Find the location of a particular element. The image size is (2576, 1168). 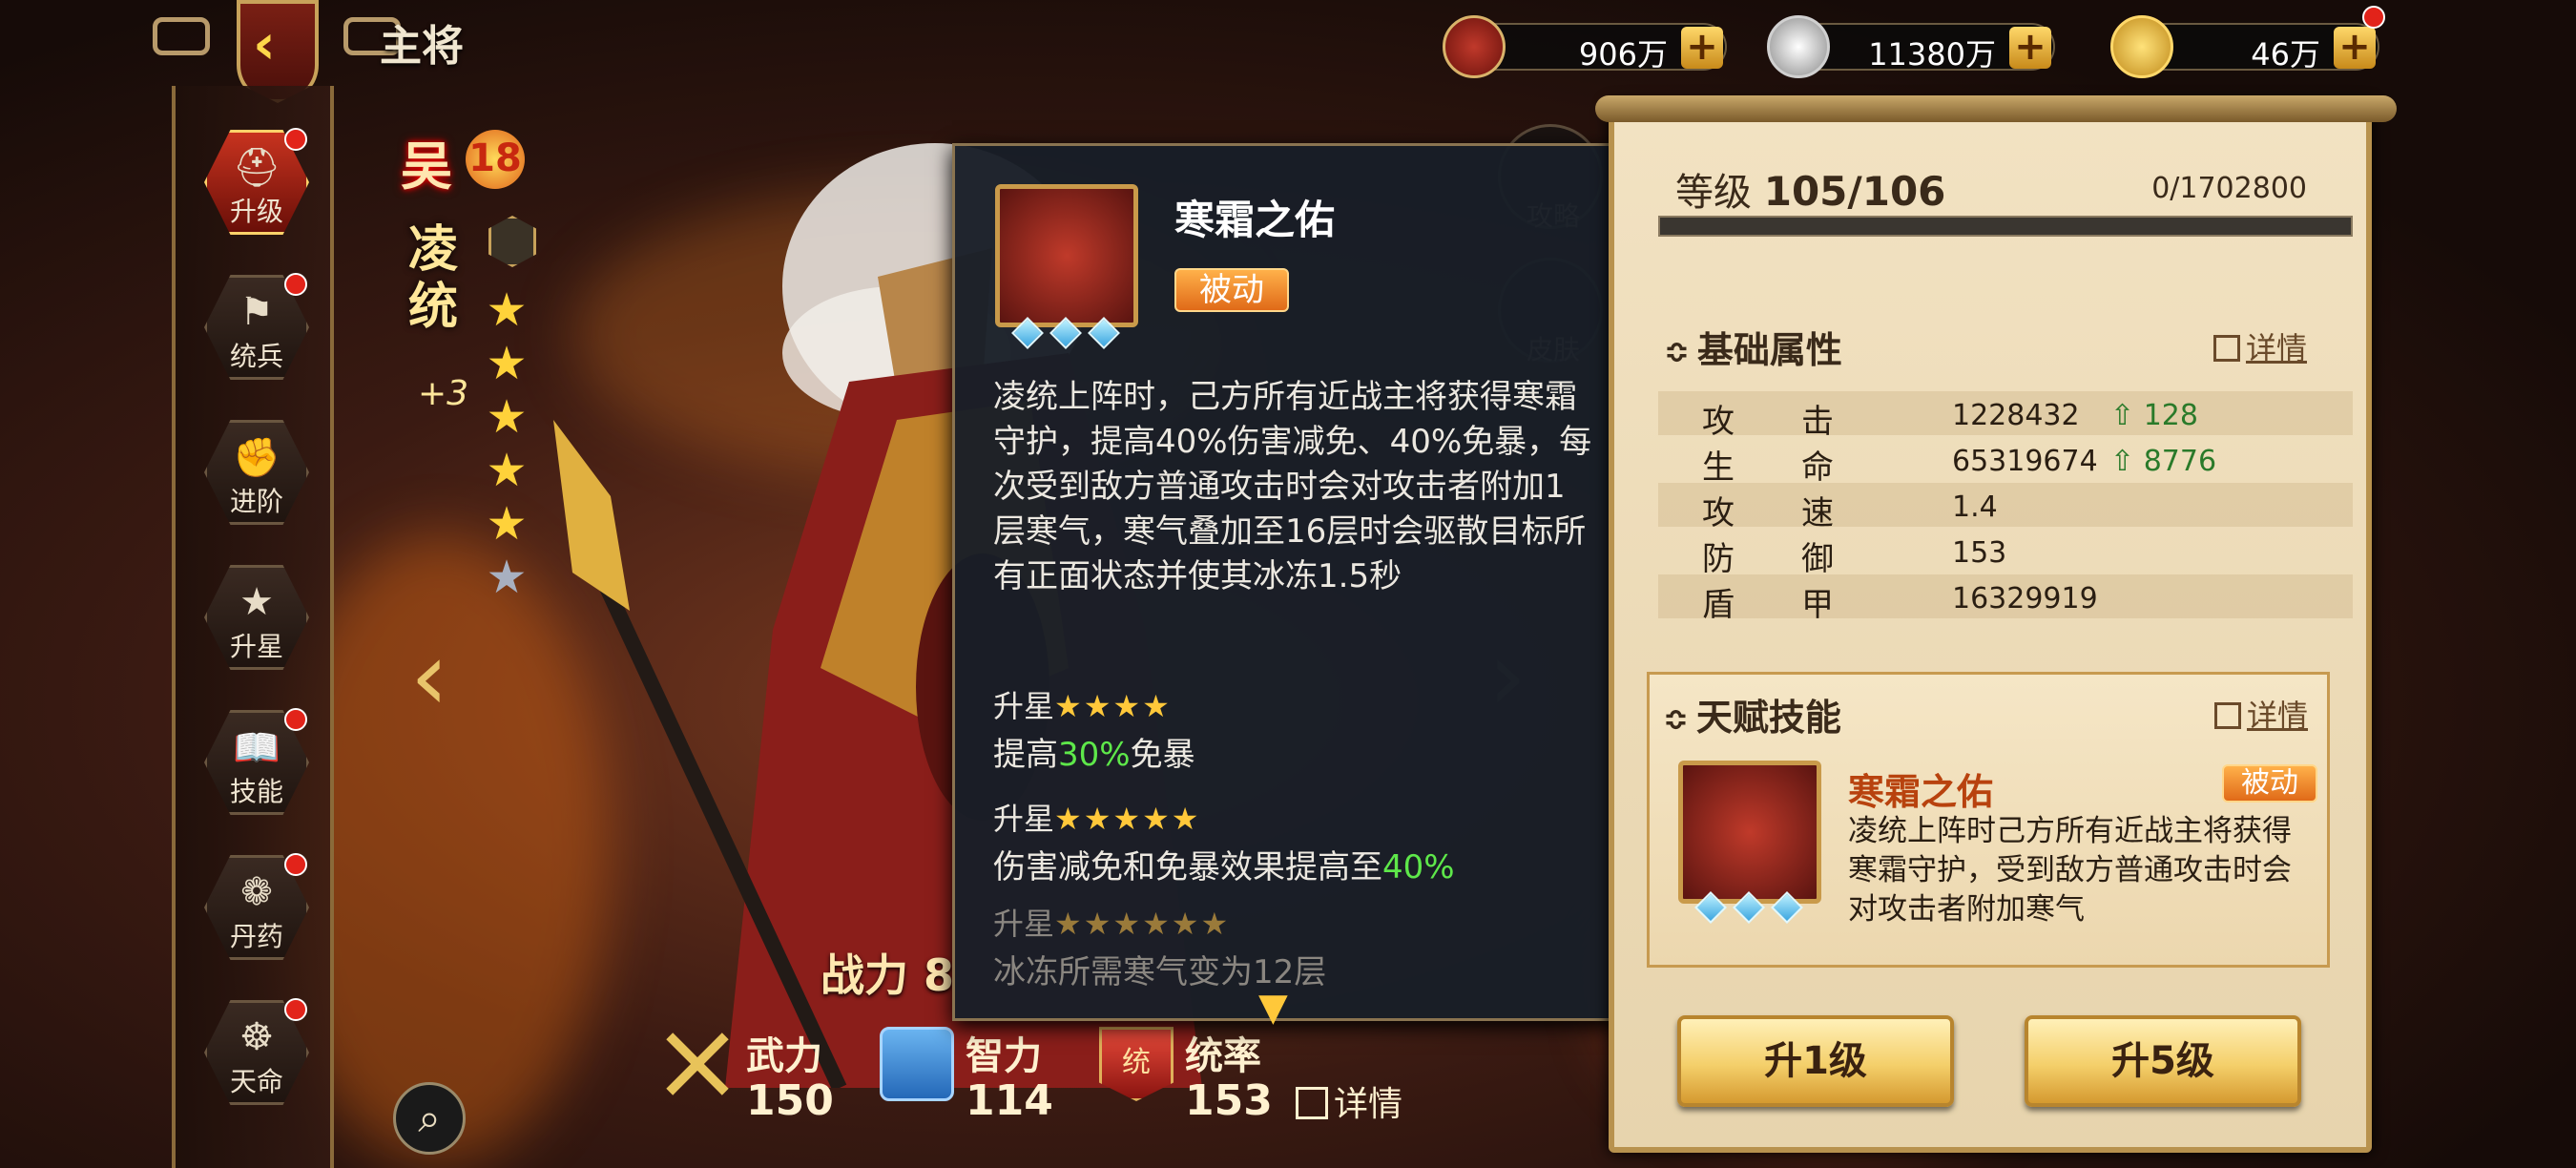

stat-row: 攻速 1.4 is located at coordinates (2005, 507).